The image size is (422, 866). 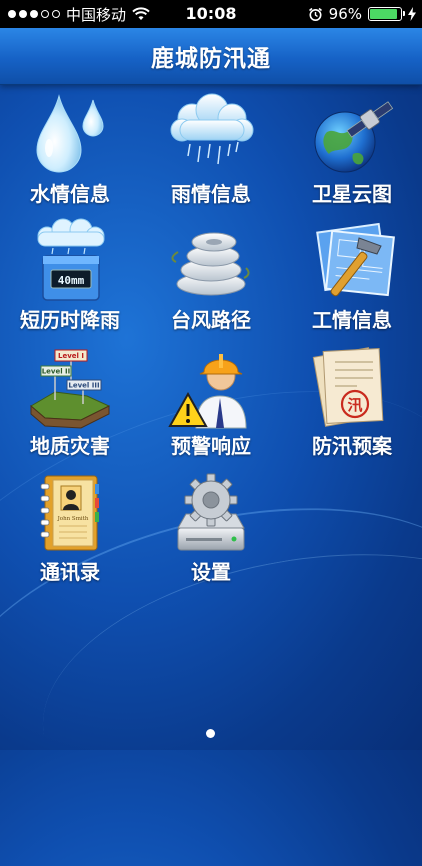 What do you see at coordinates (315, 14) in the screenshot?
I see `alarm-icon` at bounding box center [315, 14].